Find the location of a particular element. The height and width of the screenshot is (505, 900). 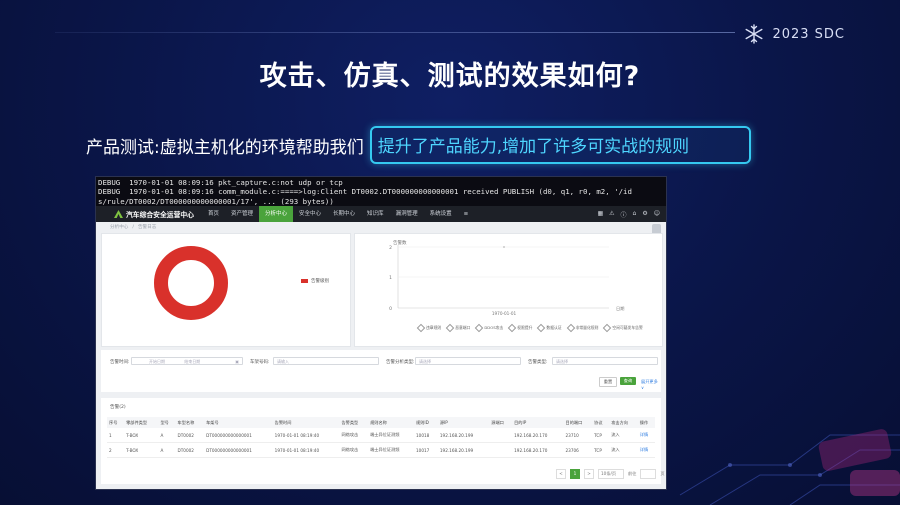

donut-legend: 告警级别 is located at coordinates (315, 281).